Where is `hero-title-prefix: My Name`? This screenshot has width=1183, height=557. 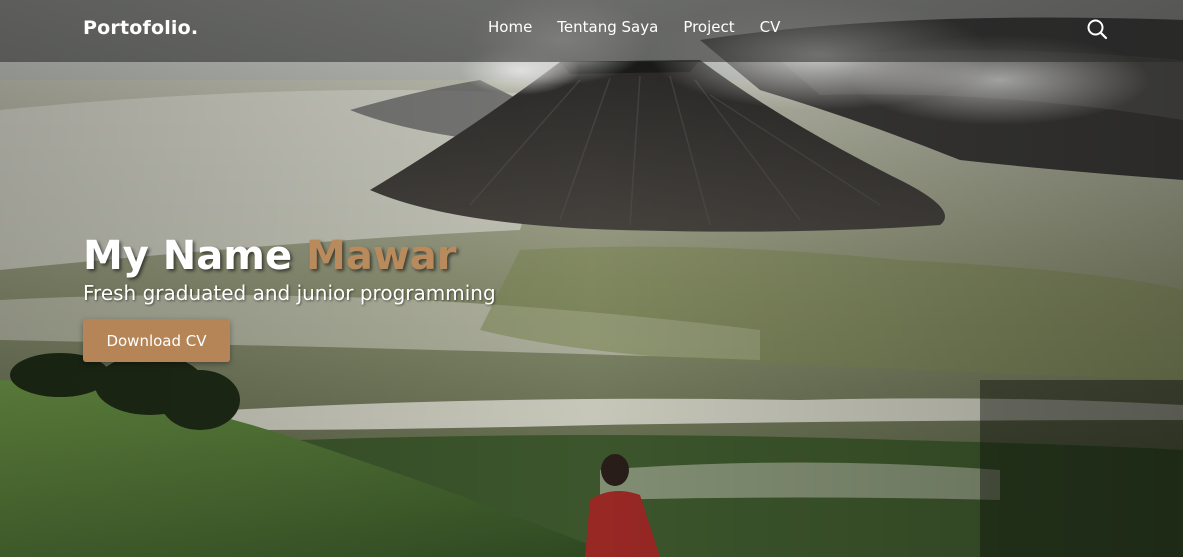 hero-title-prefix: My Name is located at coordinates (188, 256).